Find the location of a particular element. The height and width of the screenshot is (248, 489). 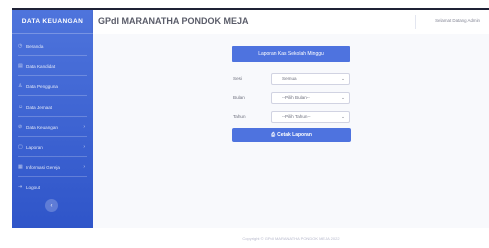

sidebar-item-label: Data Pengguna is located at coordinates (42, 86).